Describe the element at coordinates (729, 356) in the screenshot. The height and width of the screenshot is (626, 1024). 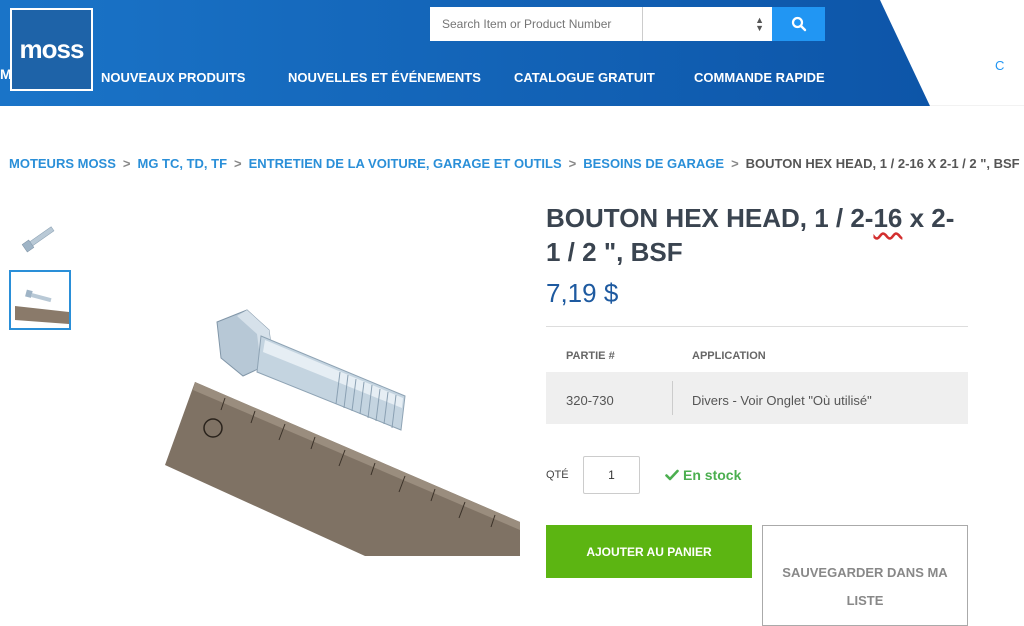
I see `application-header: APPLICATION` at that location.